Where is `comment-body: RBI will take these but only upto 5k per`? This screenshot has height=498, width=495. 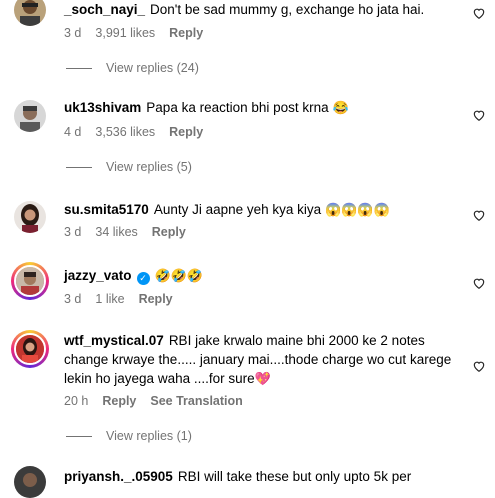 comment-body: RBI will take these but only upto 5k per is located at coordinates (294, 476).